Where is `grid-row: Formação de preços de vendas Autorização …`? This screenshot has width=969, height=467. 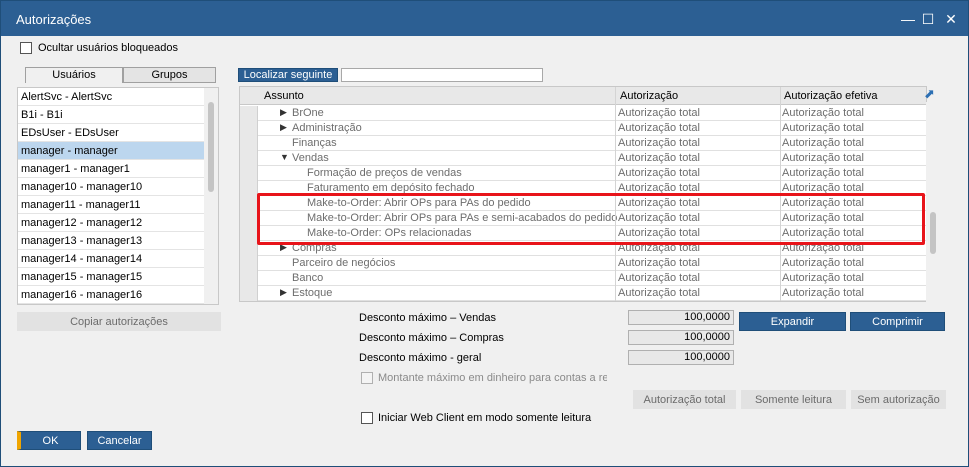 grid-row: Formação de preços de vendas Autorização … is located at coordinates (583, 173).